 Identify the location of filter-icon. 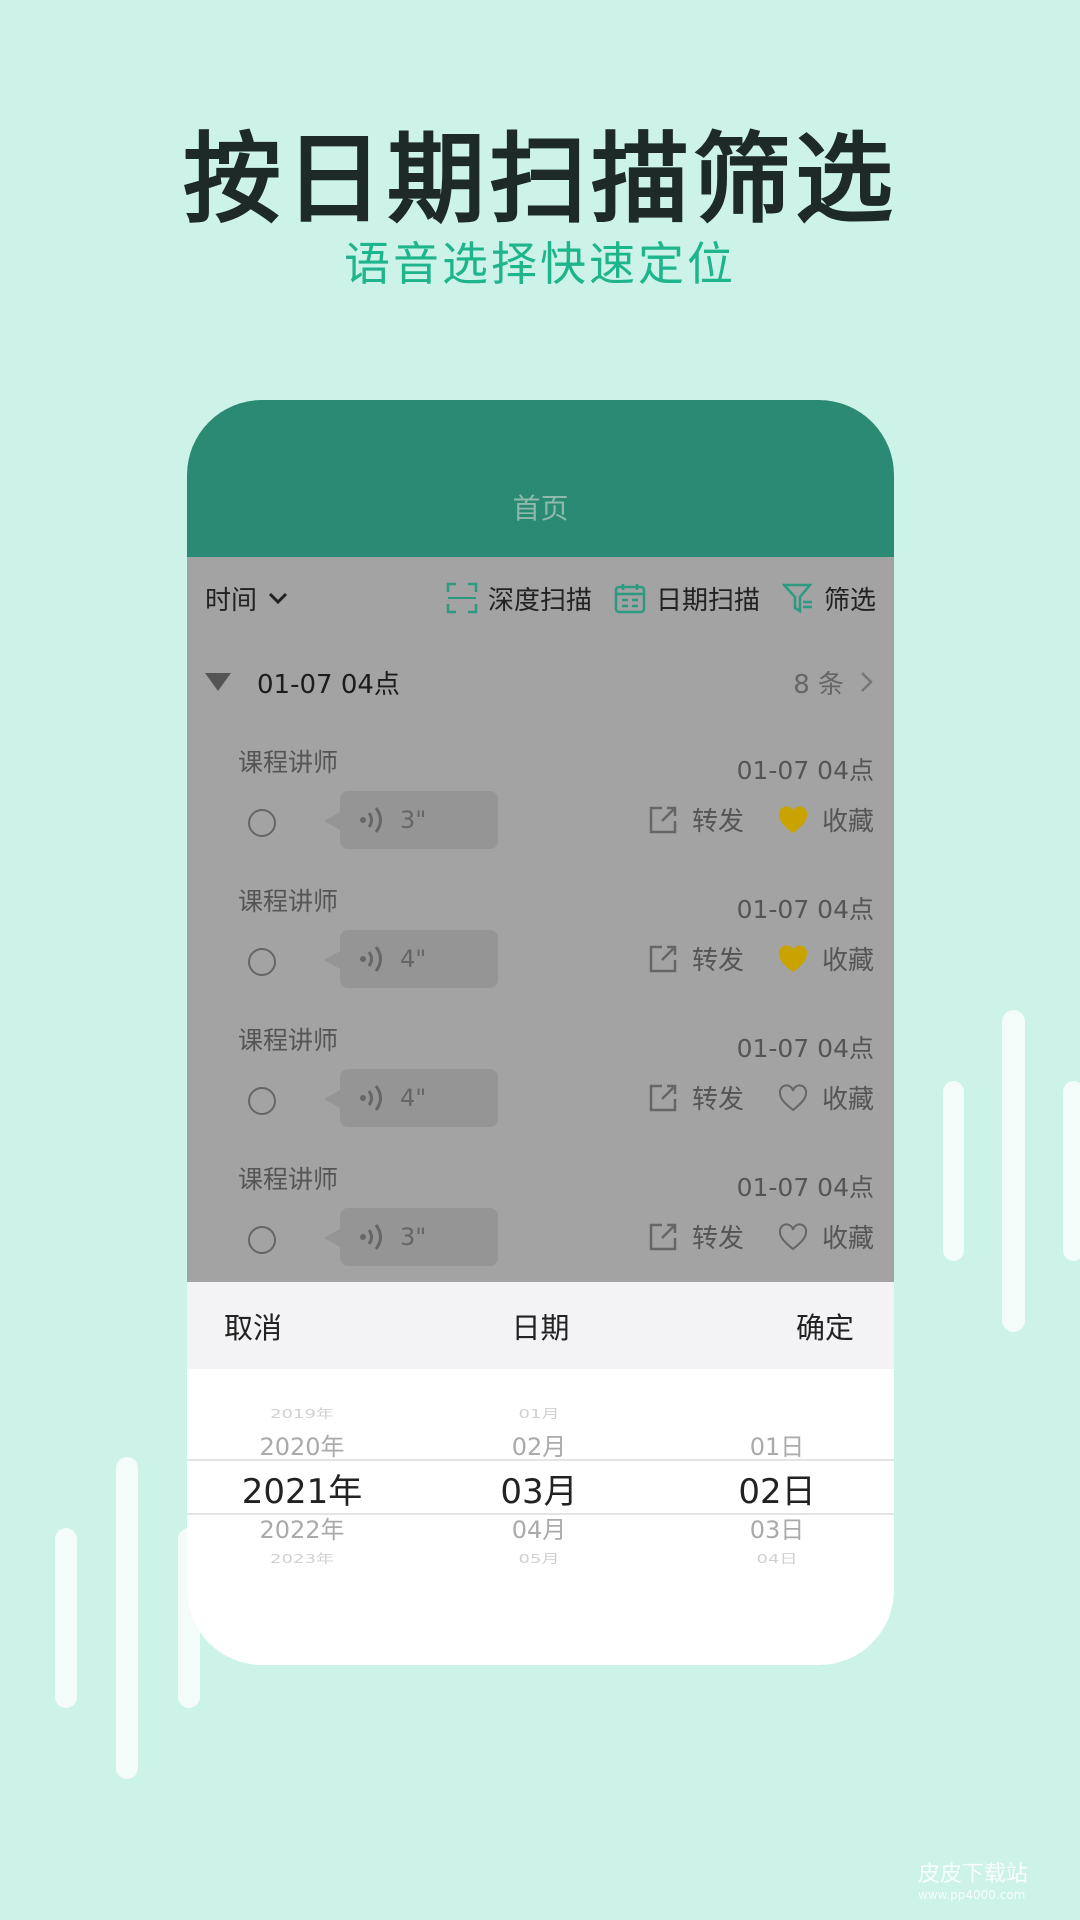
(797, 598).